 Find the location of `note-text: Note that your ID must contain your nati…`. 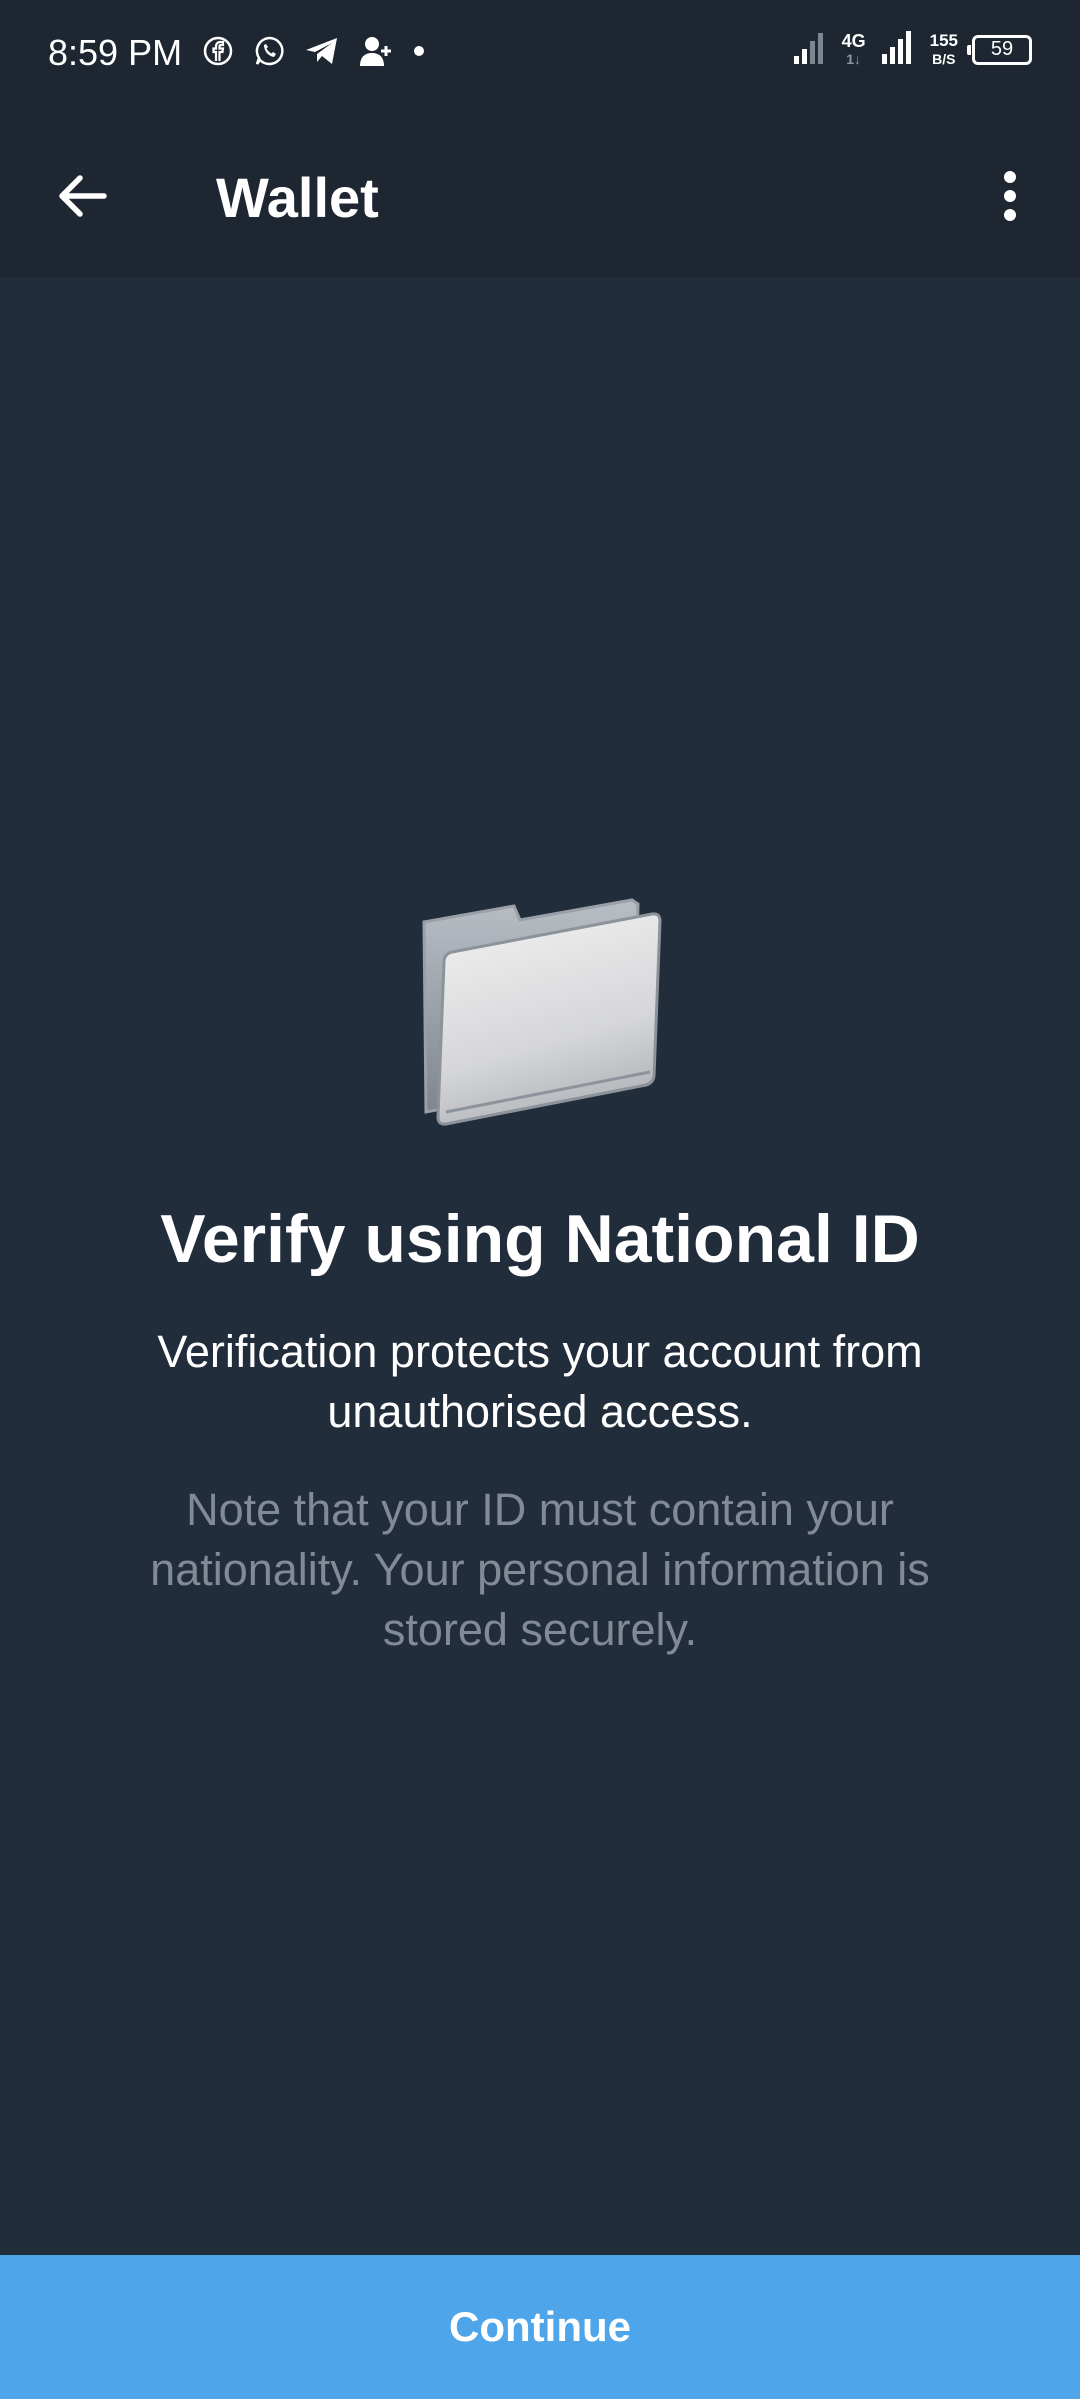

note-text: Note that your ID must contain your nati… is located at coordinates (540, 1569).